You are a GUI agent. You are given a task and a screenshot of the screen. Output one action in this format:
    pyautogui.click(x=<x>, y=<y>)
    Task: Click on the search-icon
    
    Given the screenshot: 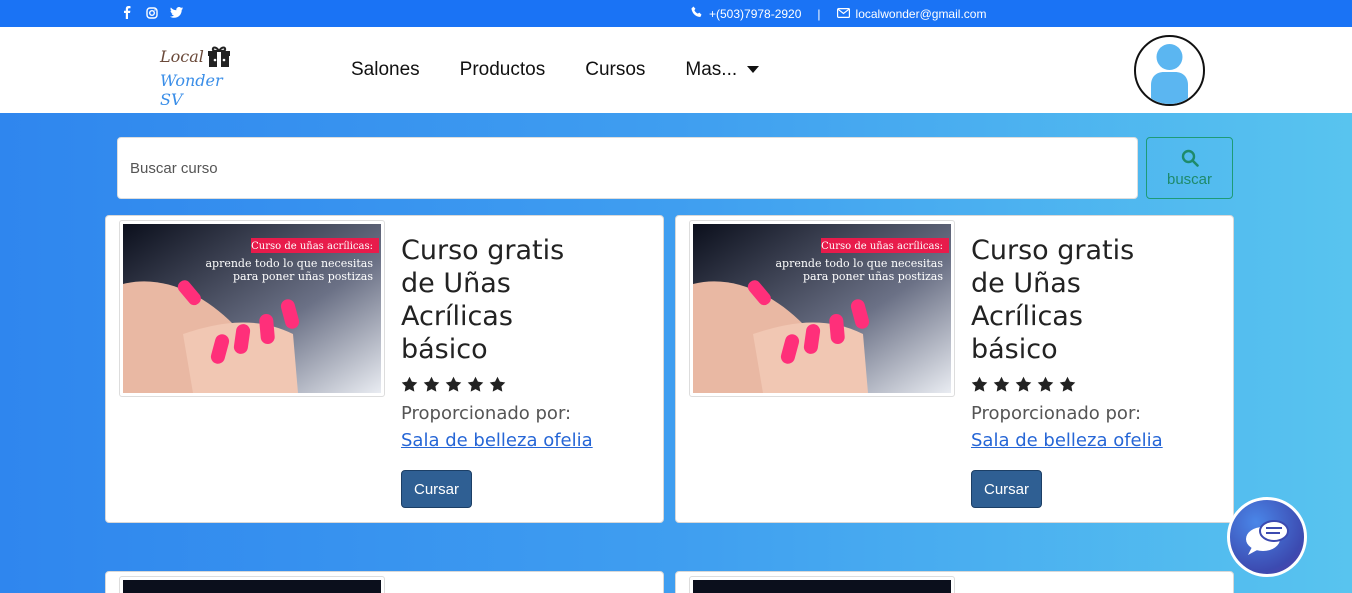 What is the action you would take?
    pyautogui.click(x=1190, y=158)
    